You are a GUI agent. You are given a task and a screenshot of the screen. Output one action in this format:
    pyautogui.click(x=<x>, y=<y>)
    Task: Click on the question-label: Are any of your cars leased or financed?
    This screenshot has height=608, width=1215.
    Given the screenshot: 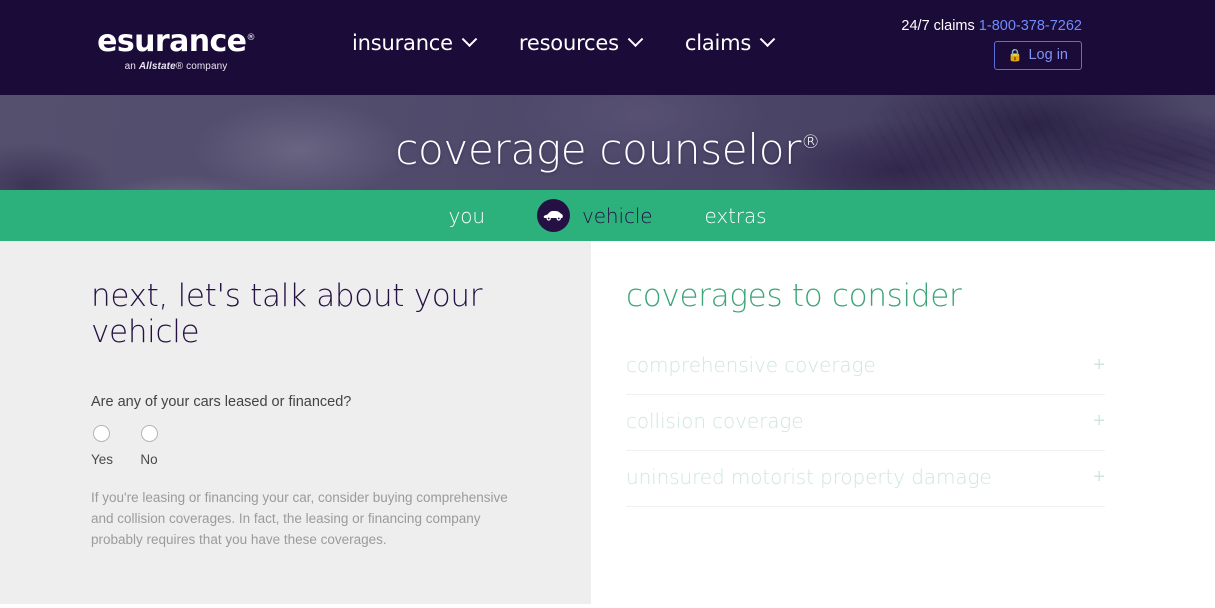 What is the action you would take?
    pyautogui.click(x=221, y=402)
    